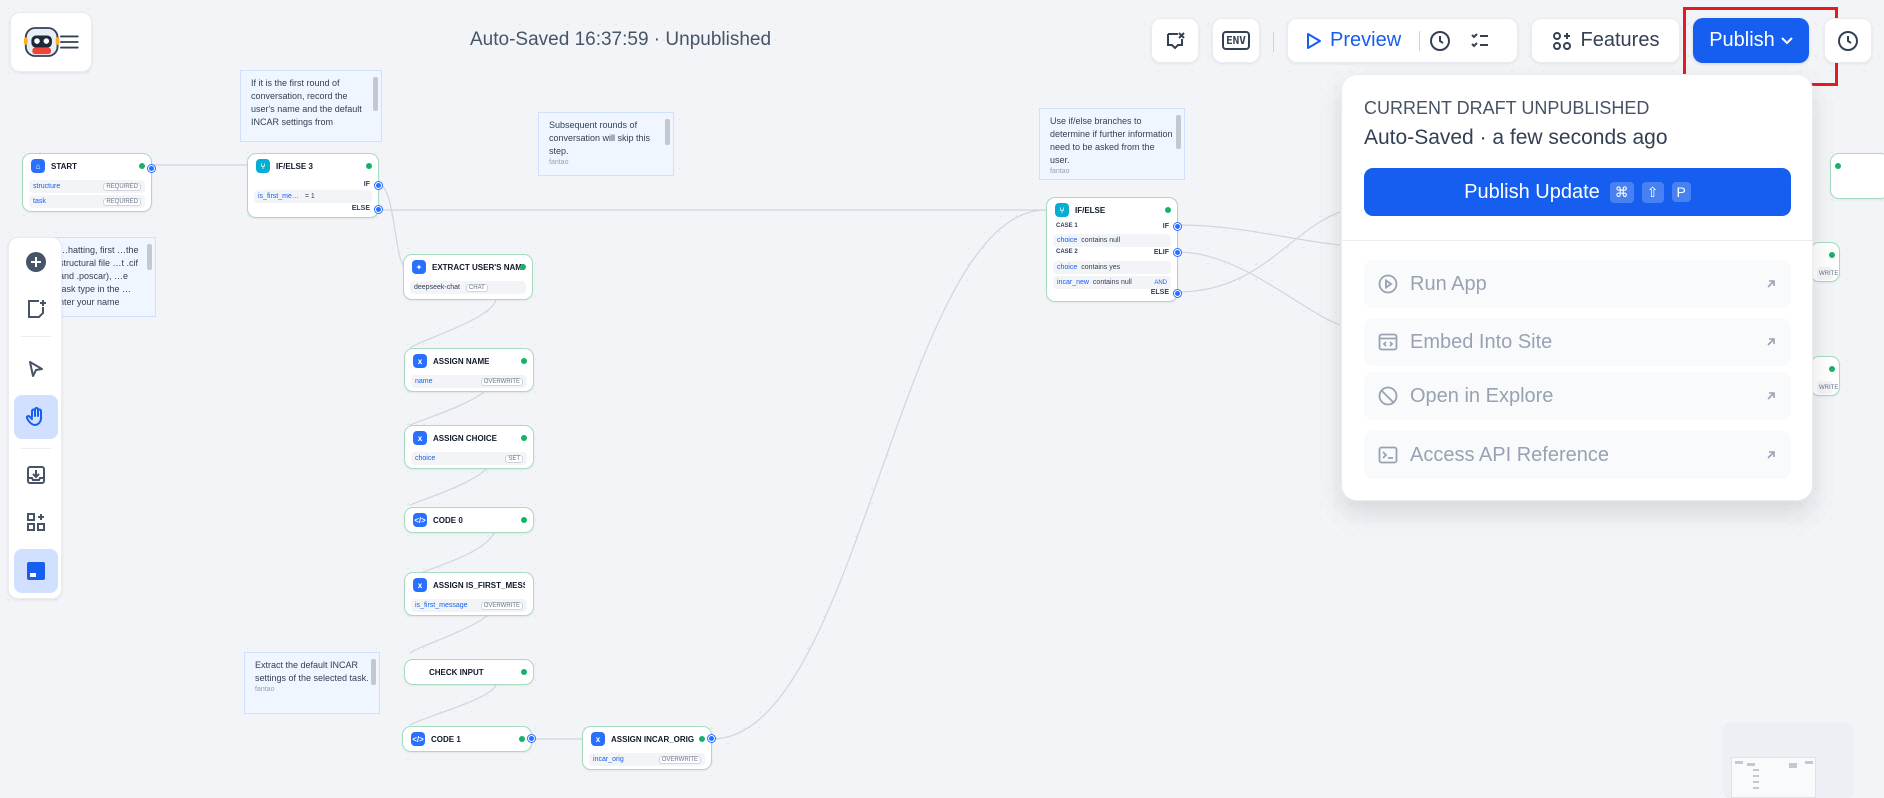 The image size is (1884, 798). I want to click on minimap, so click(1788, 760).